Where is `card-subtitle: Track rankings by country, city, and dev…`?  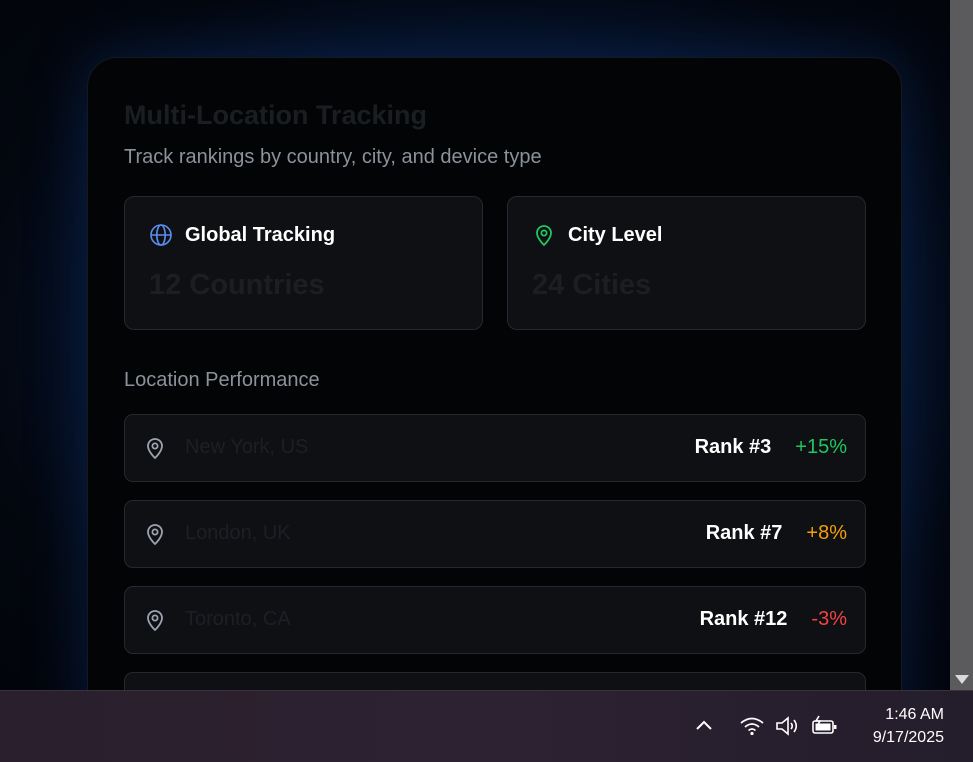
card-subtitle: Track rankings by country, city, and dev… is located at coordinates (333, 157).